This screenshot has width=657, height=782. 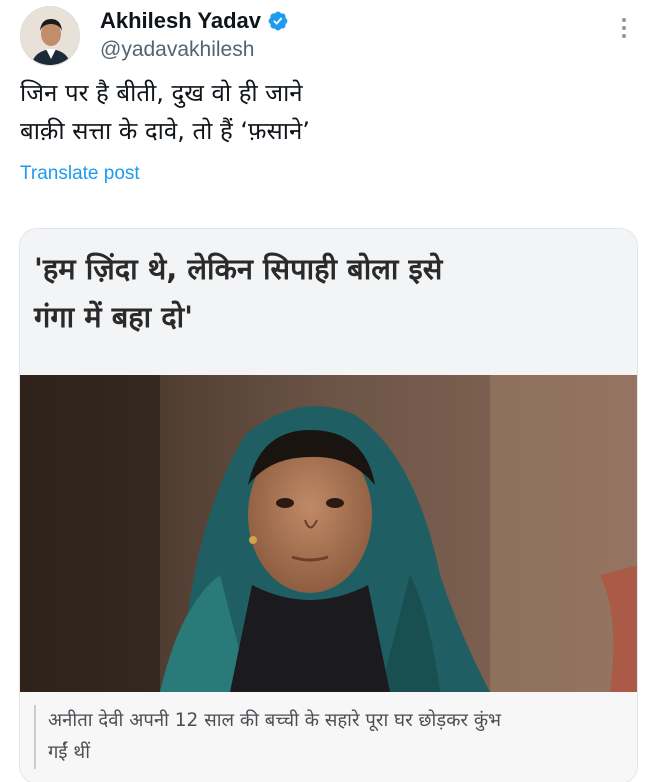 What do you see at coordinates (114, 317) in the screenshot?
I see `card-headline-line: गंगा में बहा दो'` at bounding box center [114, 317].